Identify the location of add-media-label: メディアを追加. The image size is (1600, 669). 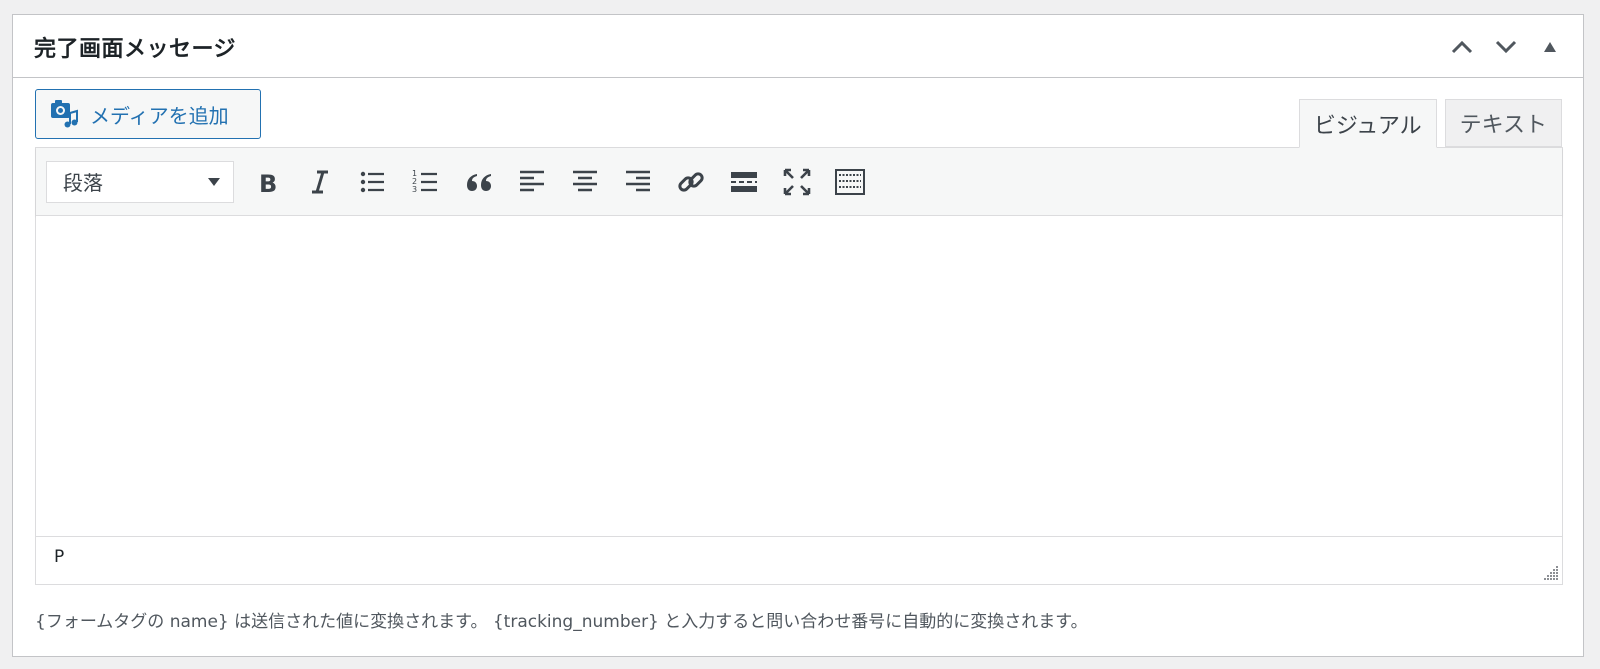
(159, 115).